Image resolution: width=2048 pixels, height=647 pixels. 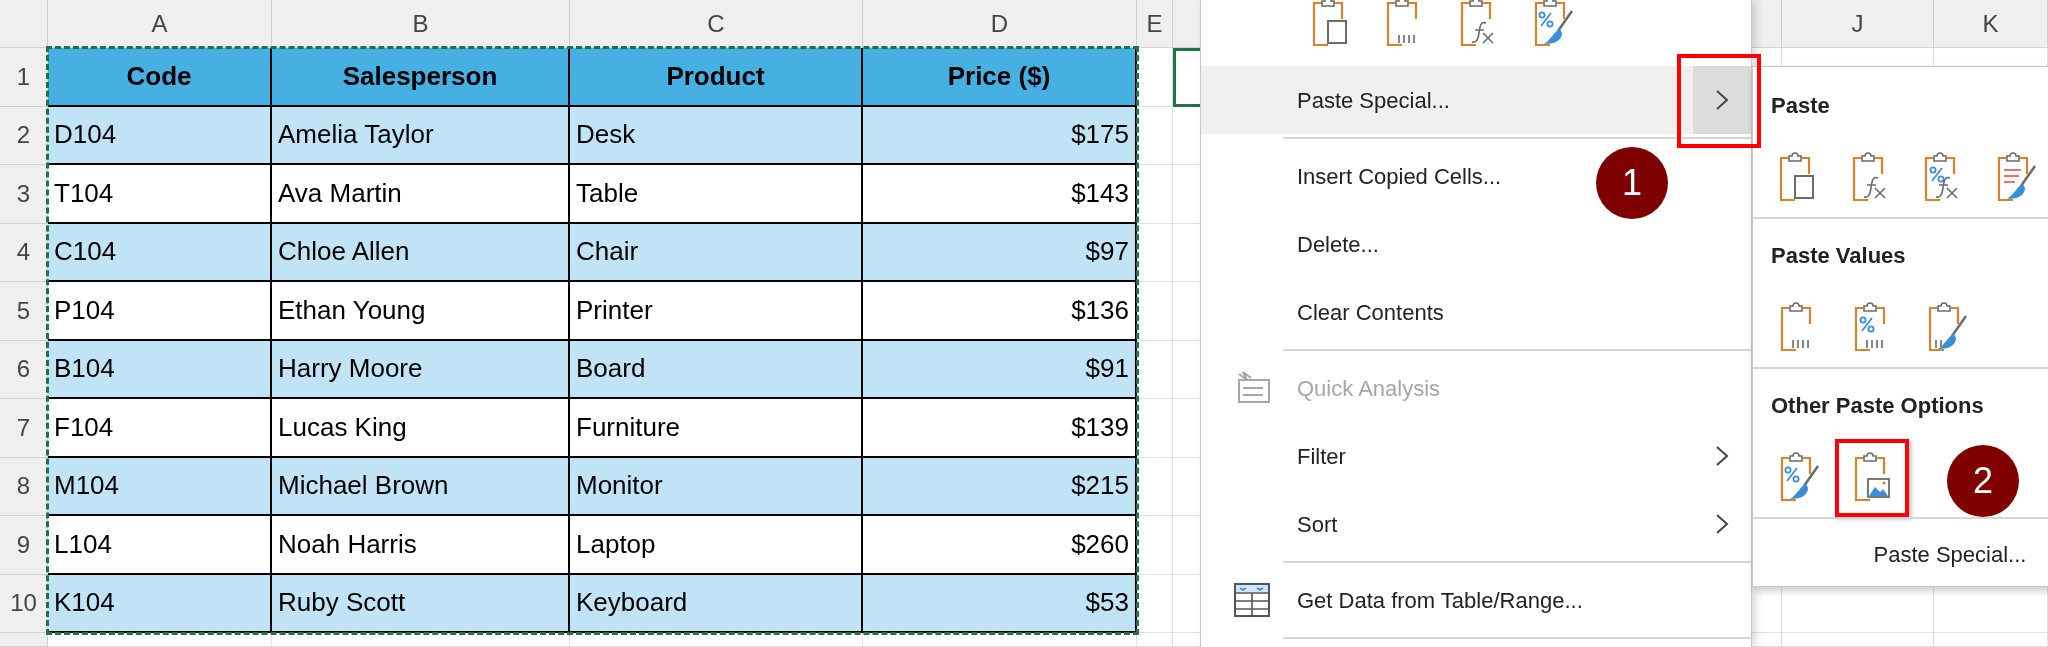 What do you see at coordinates (716, 135) in the screenshot?
I see `table-cell: Desk` at bounding box center [716, 135].